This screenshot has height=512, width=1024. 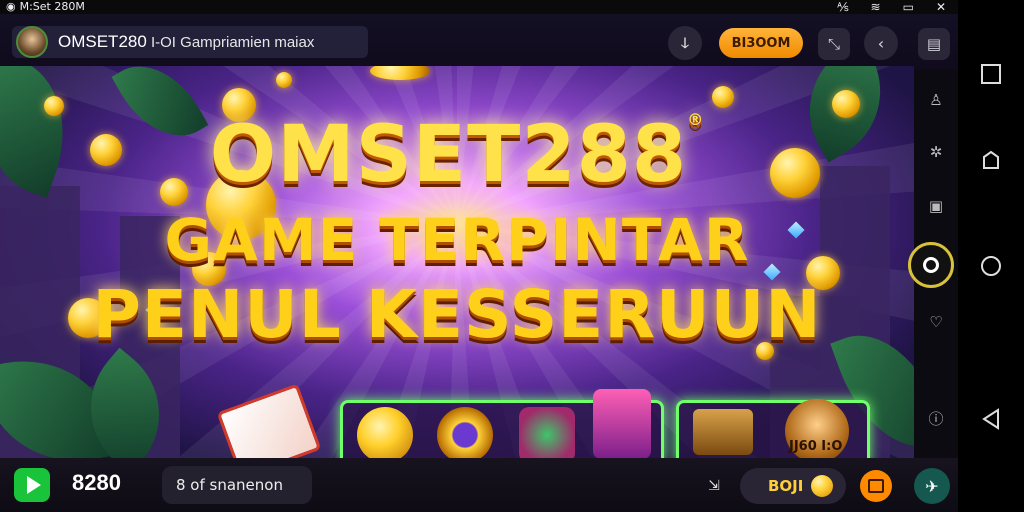 I want to click on expand-icon: ⤡, so click(x=833, y=44).